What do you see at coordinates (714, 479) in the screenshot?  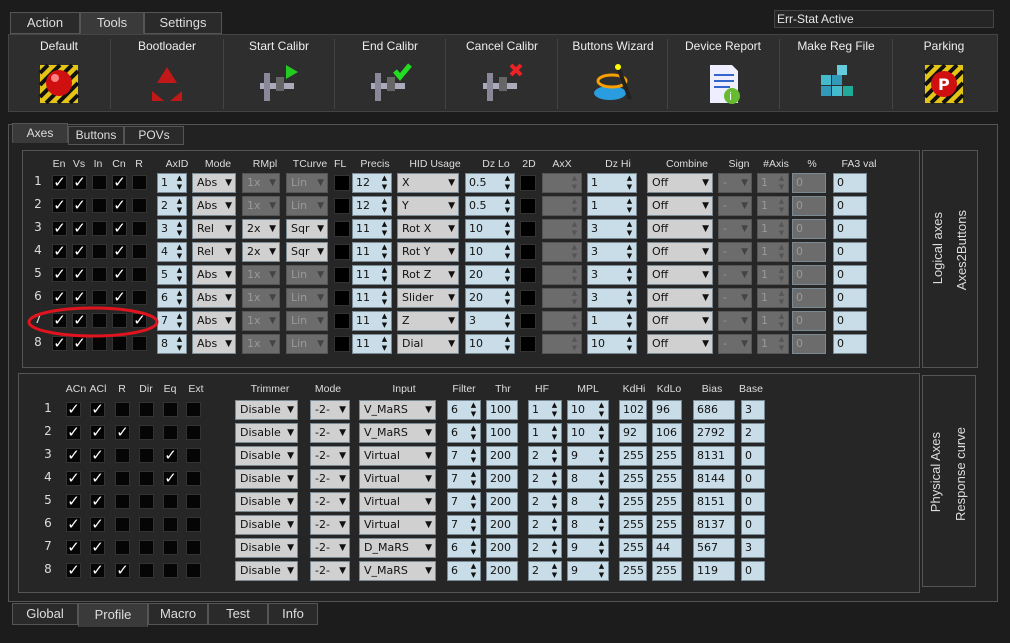 I see `bias-field: 8144` at bounding box center [714, 479].